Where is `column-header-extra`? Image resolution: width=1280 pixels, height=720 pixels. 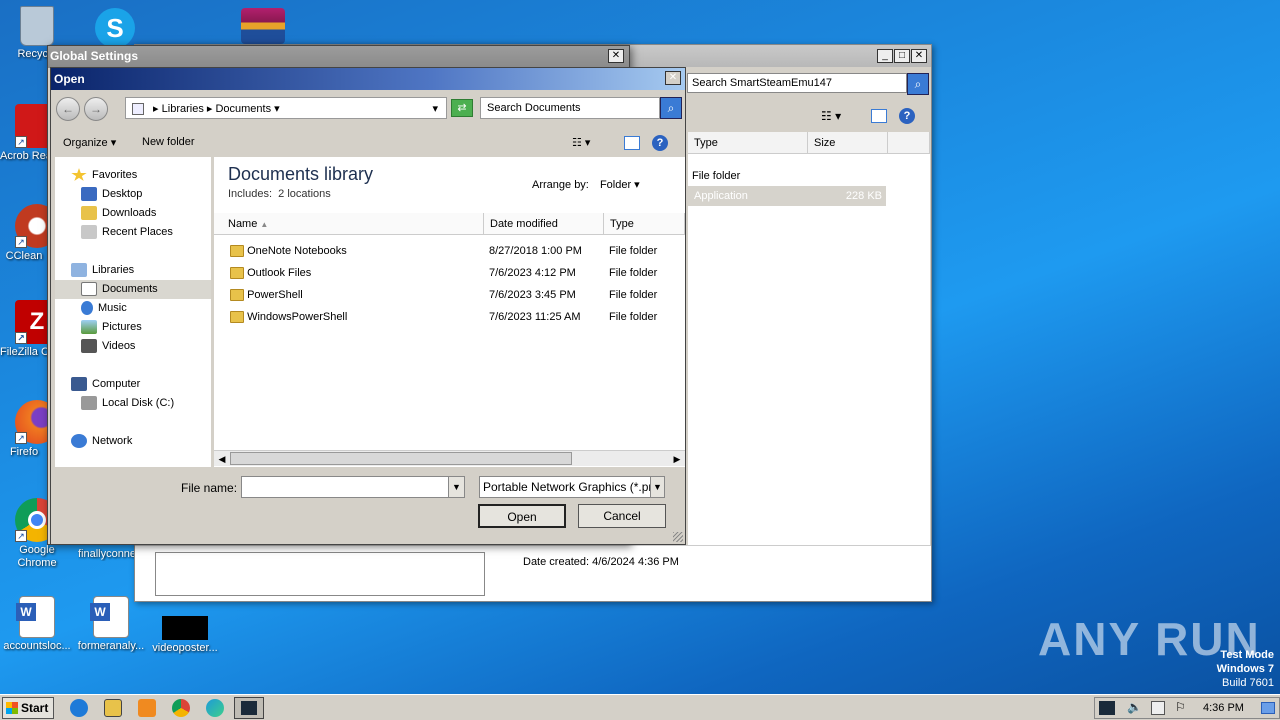
column-header-extra is located at coordinates (909, 143).